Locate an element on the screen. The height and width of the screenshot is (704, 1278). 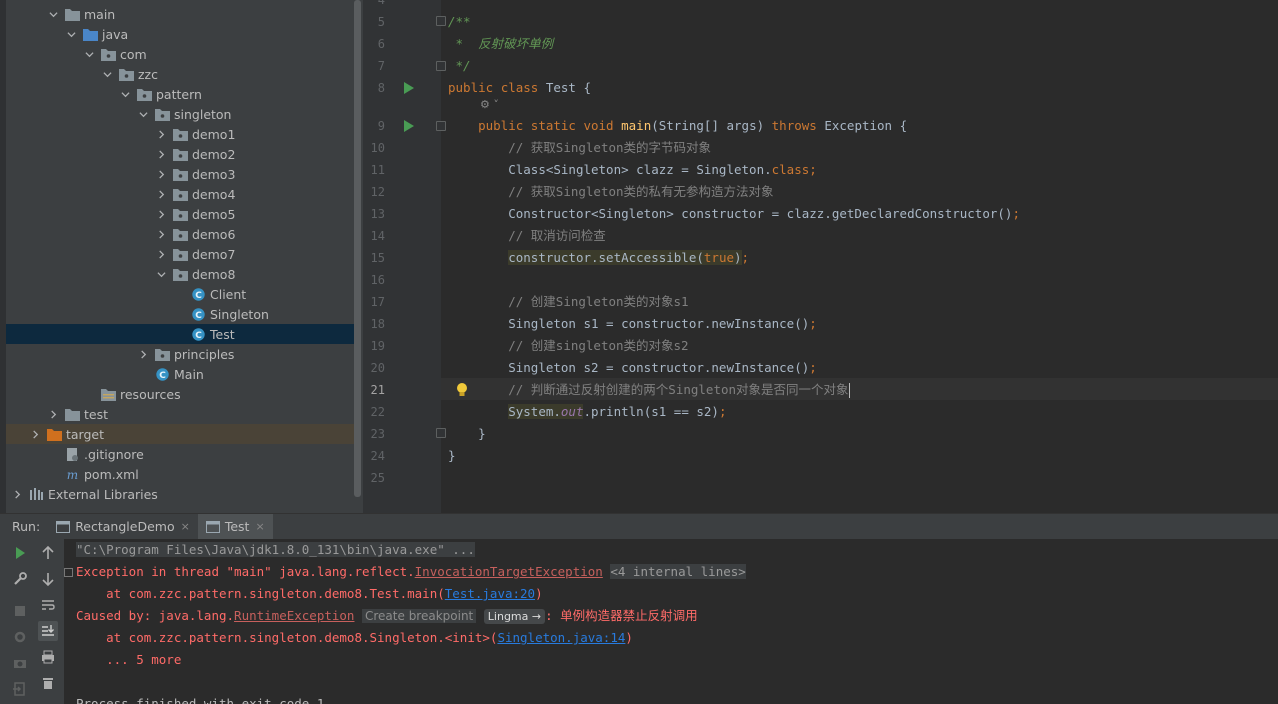
text-cursor is located at coordinates (849, 390).